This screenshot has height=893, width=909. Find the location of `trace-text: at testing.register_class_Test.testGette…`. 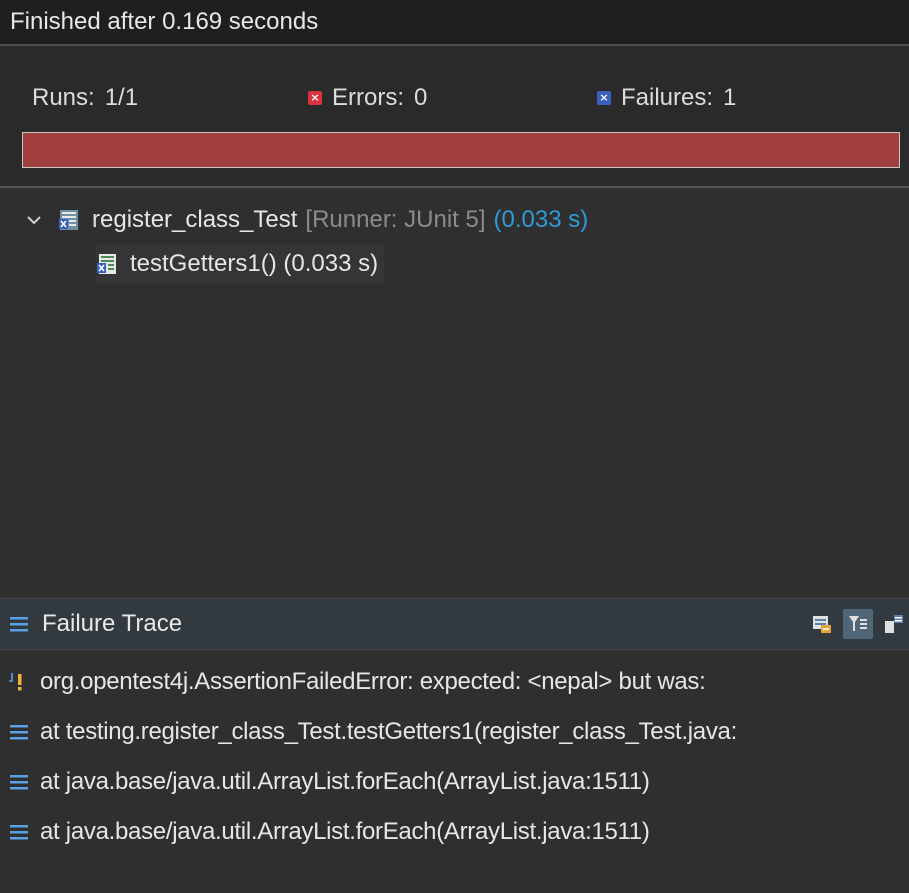

trace-text: at testing.register_class_Test.testGette… is located at coordinates (388, 731).